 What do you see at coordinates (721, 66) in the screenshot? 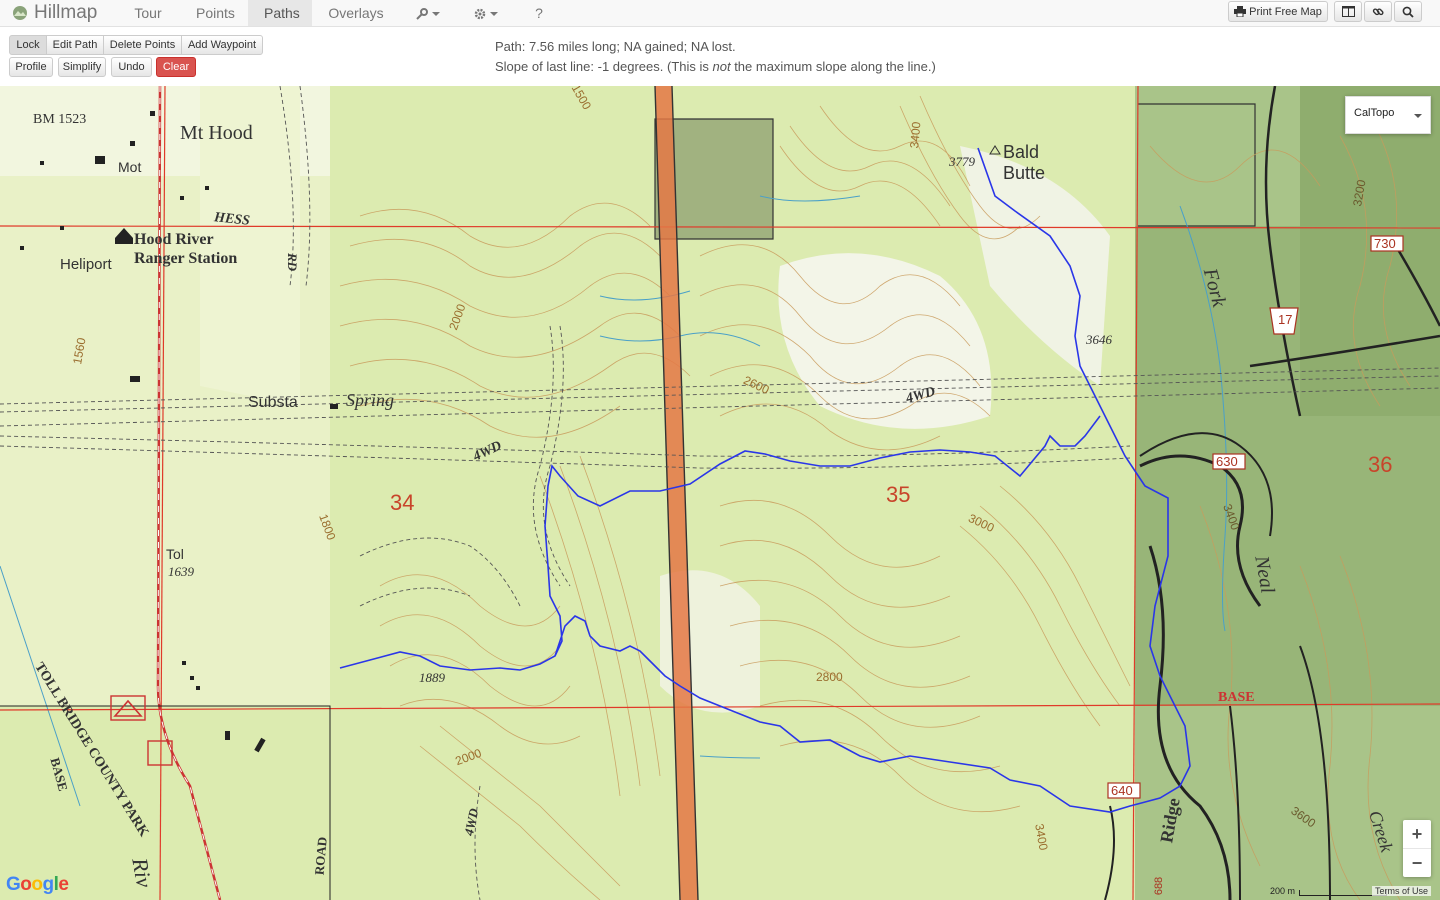
I see `slope-emphasis: not` at bounding box center [721, 66].